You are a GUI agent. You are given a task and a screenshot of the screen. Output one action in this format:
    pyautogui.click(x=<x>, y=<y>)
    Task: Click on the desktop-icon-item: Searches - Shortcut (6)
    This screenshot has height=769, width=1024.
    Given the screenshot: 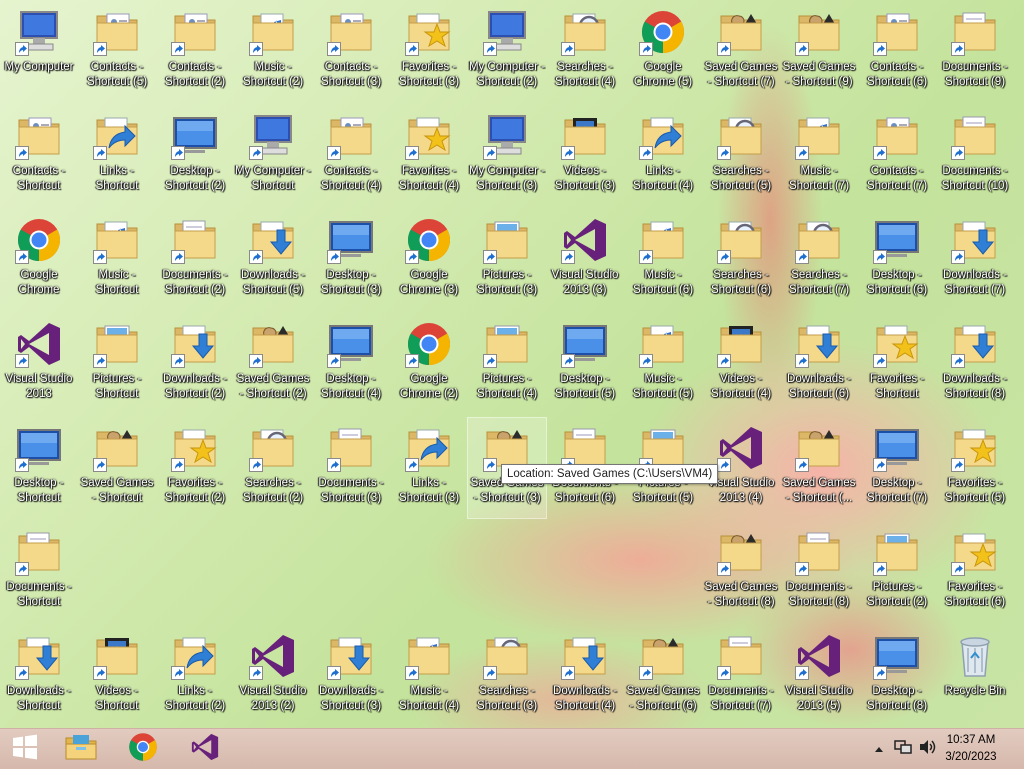 What is the action you would take?
    pyautogui.click(x=741, y=260)
    